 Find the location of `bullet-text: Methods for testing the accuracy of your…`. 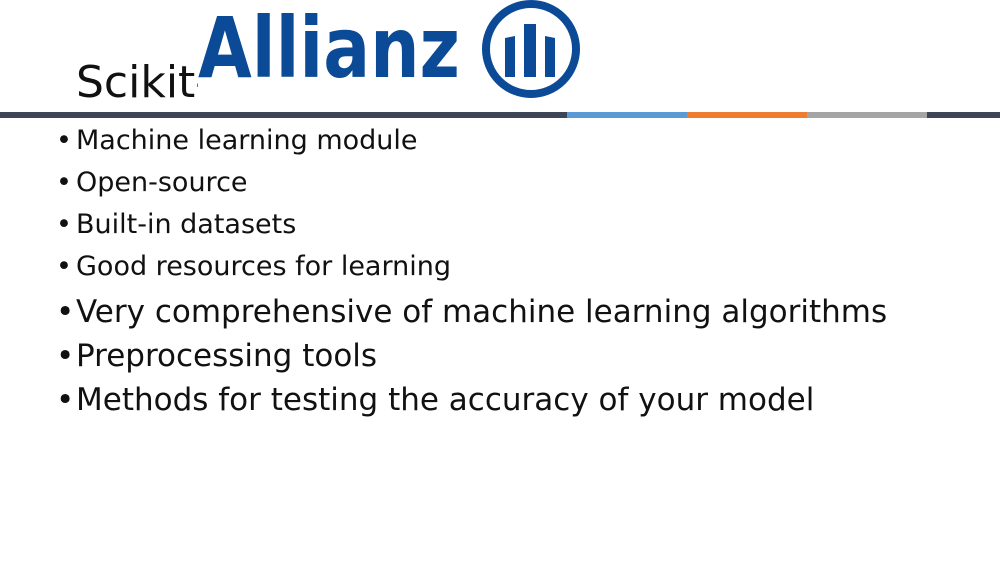

bullet-text: Methods for testing the accuracy of your… is located at coordinates (445, 400).